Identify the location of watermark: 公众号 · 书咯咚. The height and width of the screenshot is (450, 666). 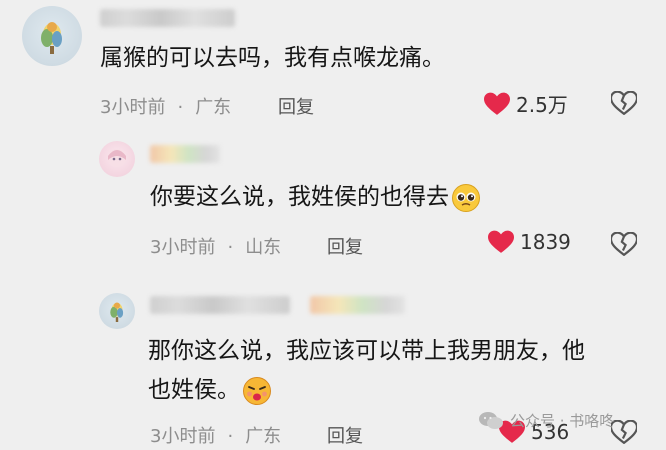
(546, 420).